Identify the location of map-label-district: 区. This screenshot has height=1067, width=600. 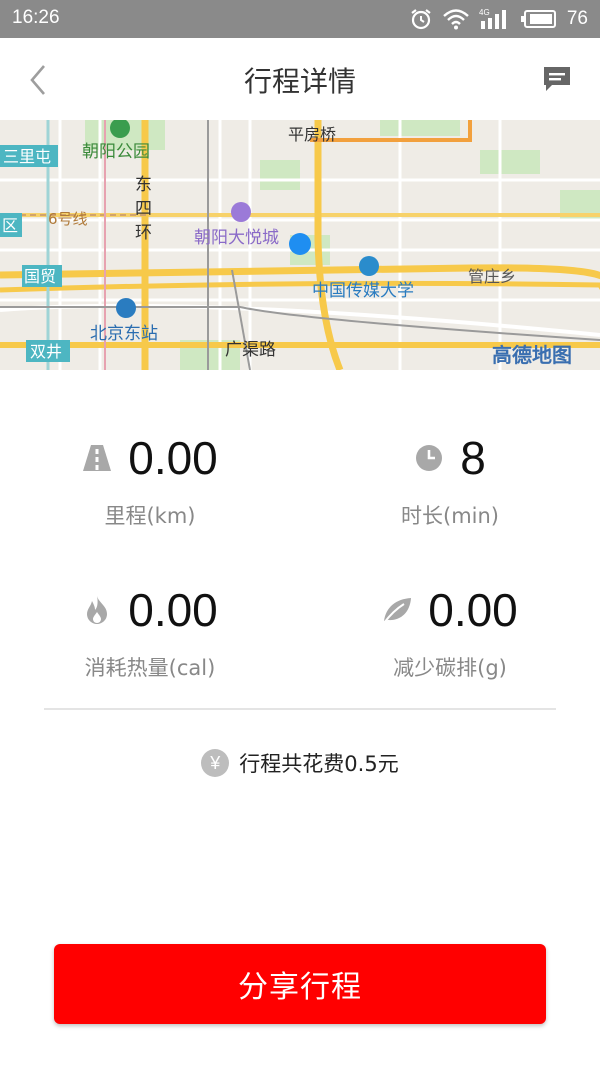
(10, 225).